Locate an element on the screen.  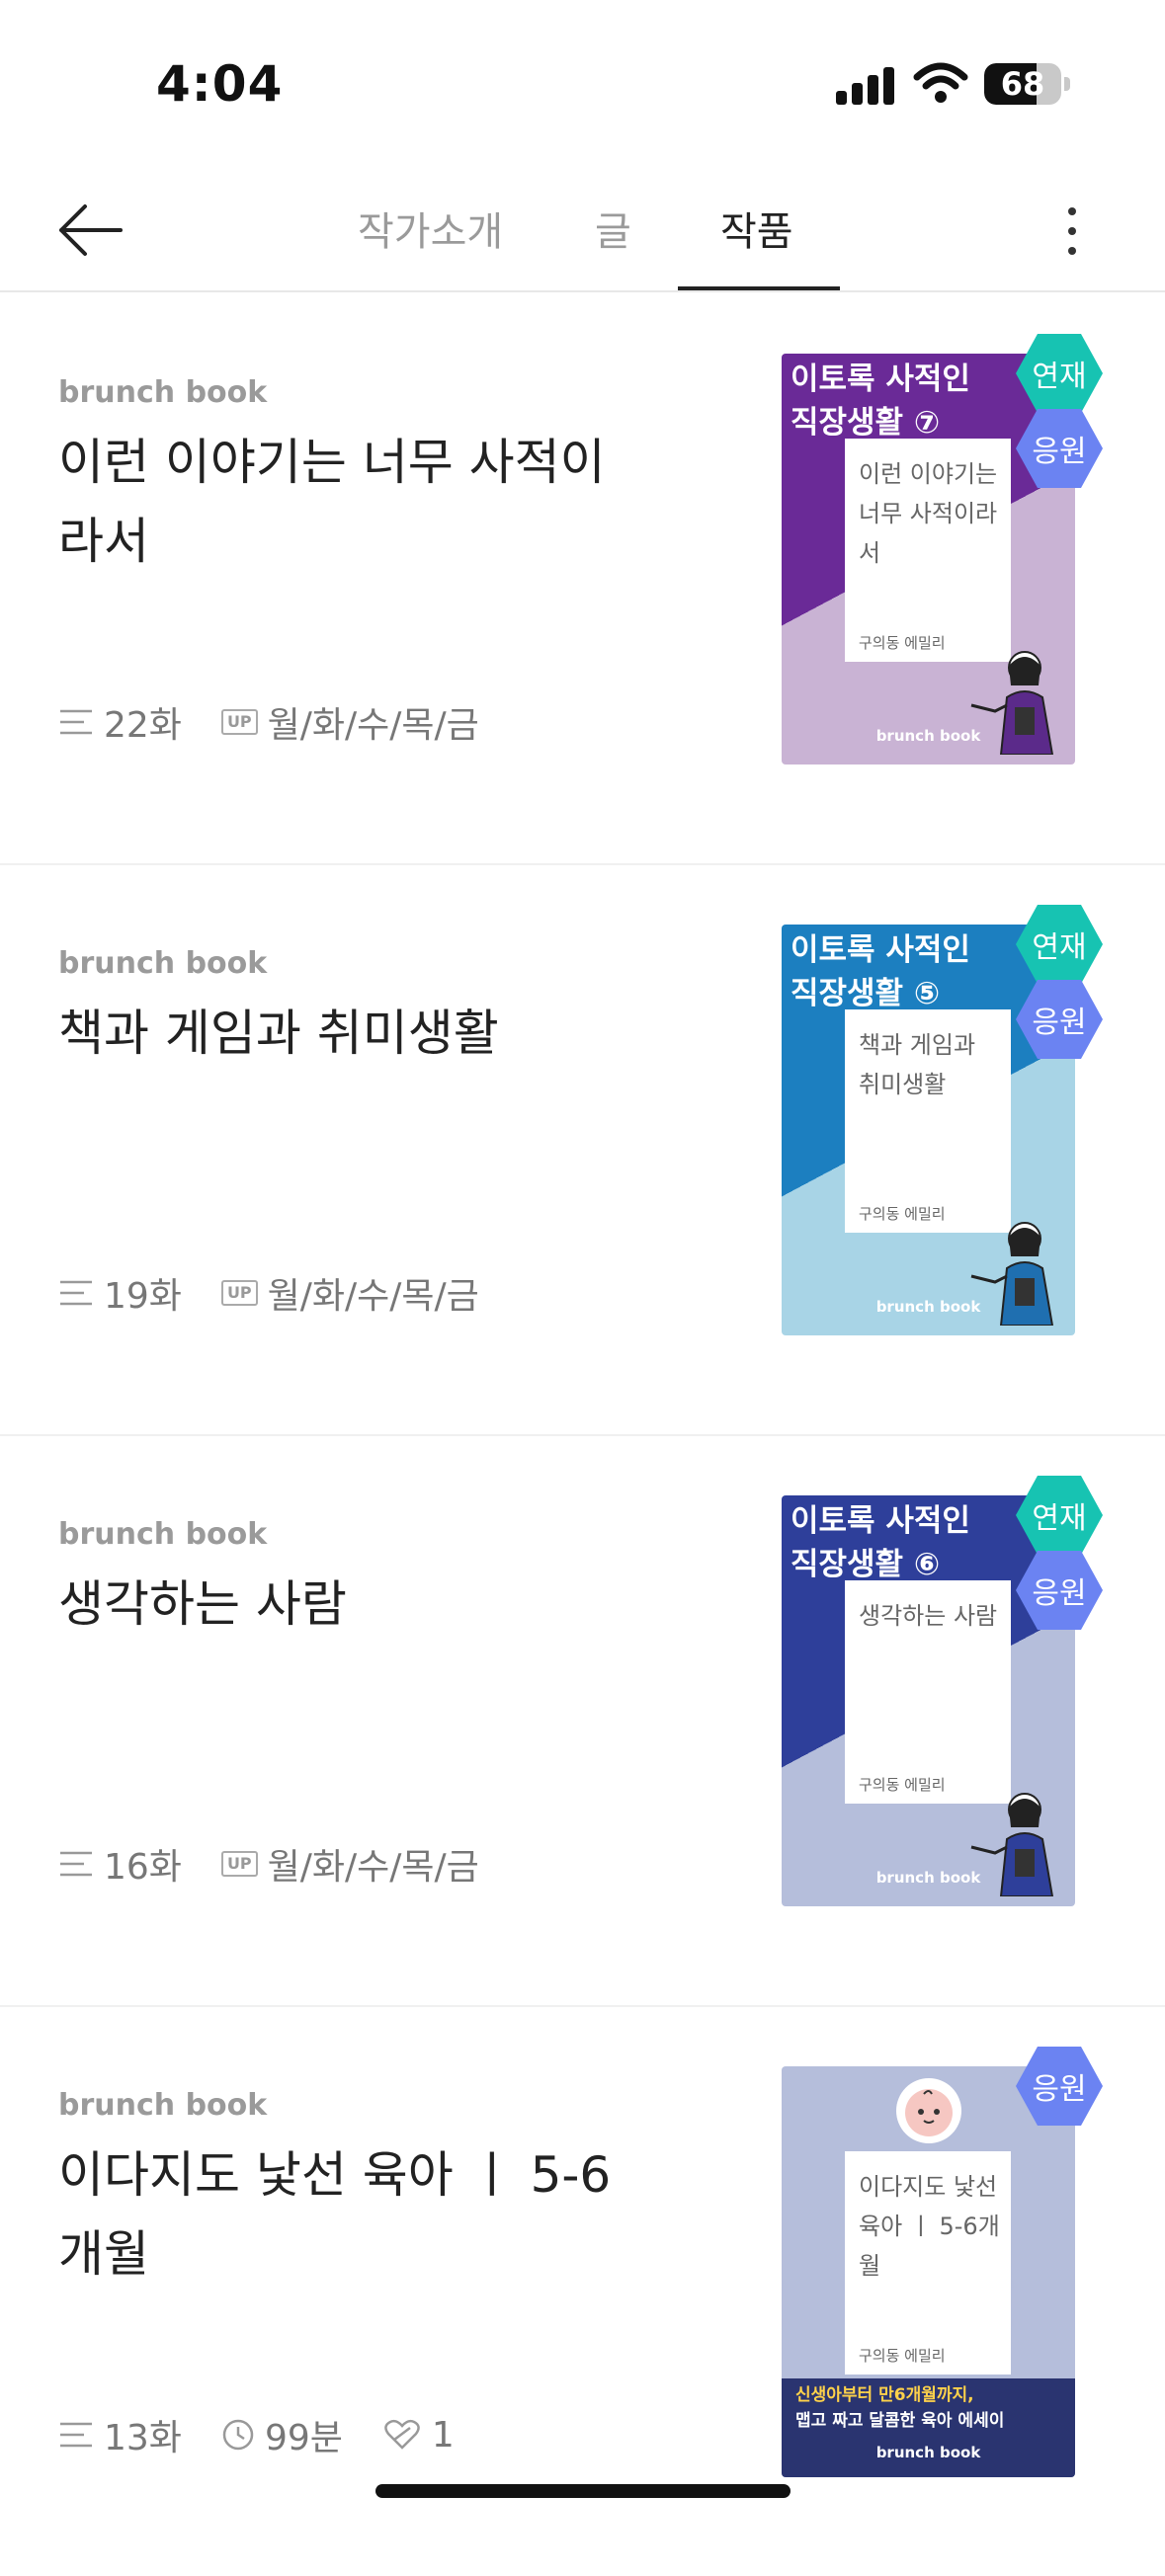
battery-percent: 68 is located at coordinates (1023, 84).